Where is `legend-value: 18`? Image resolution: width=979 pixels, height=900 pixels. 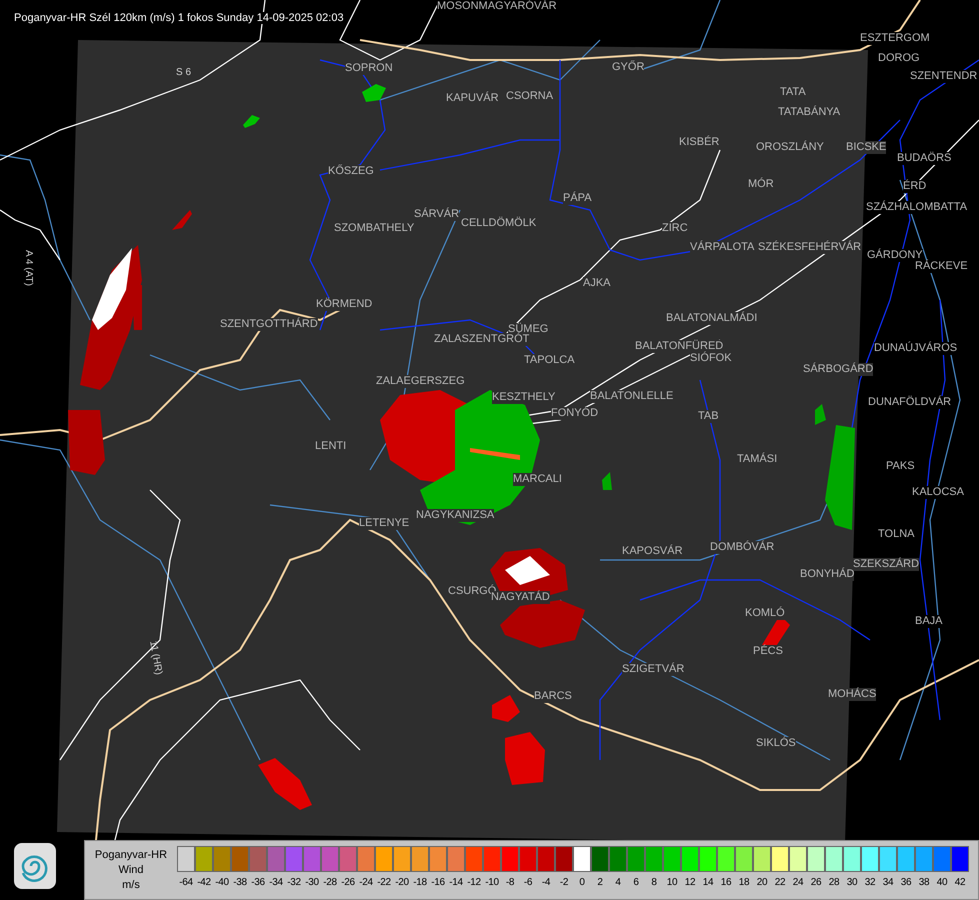 legend-value: 18 is located at coordinates (744, 882).